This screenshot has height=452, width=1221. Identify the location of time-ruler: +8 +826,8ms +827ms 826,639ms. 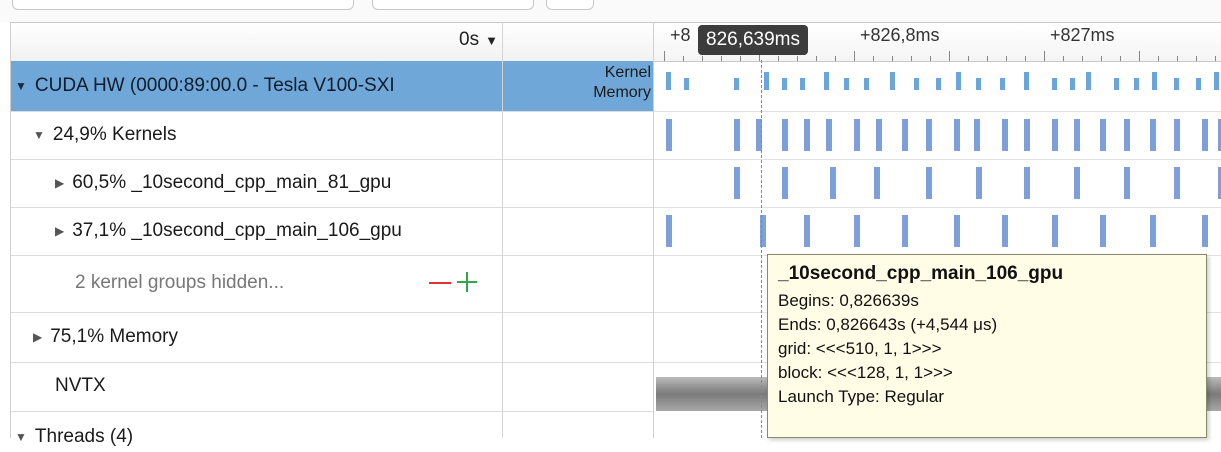
(937, 42).